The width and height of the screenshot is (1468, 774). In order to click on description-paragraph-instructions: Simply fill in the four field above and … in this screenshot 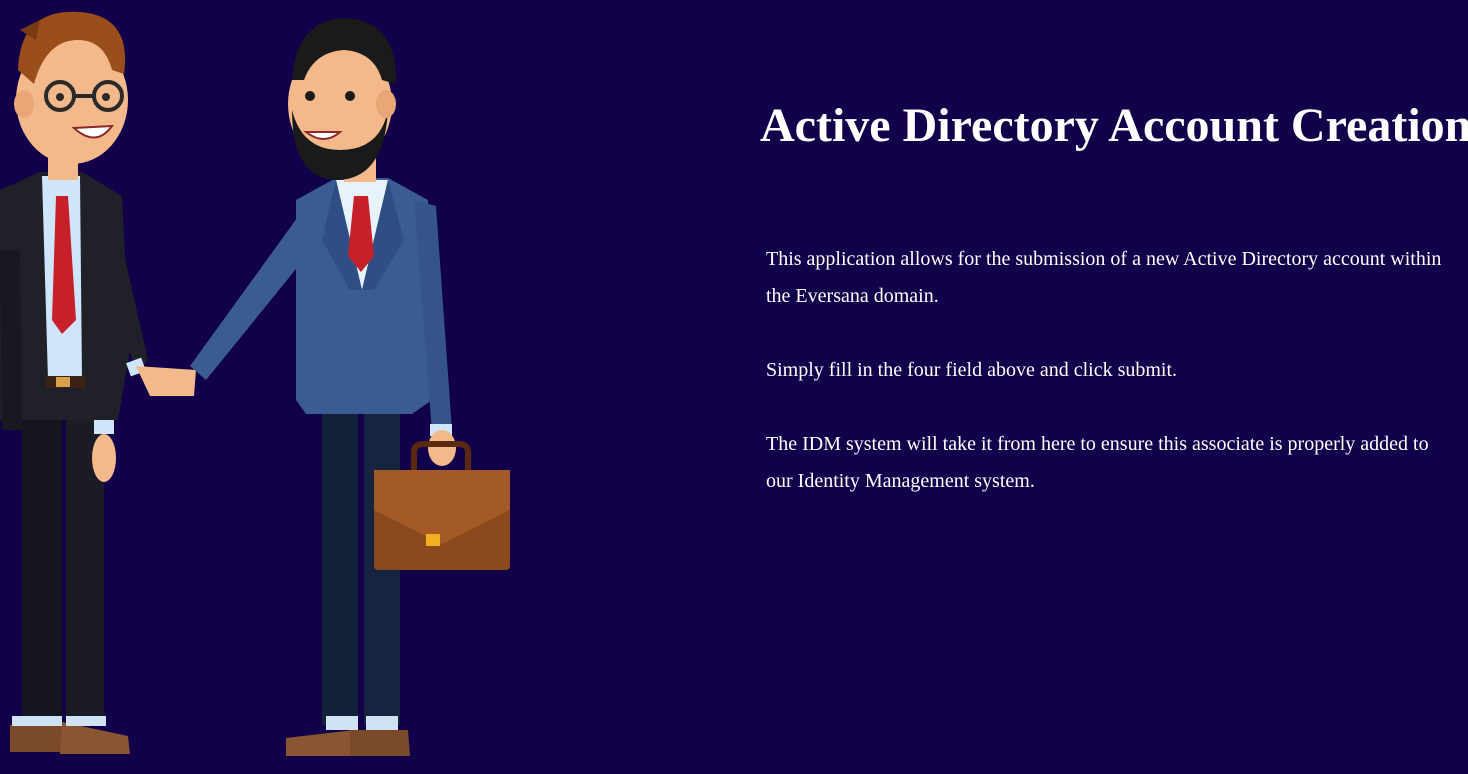, I will do `click(972, 370)`.